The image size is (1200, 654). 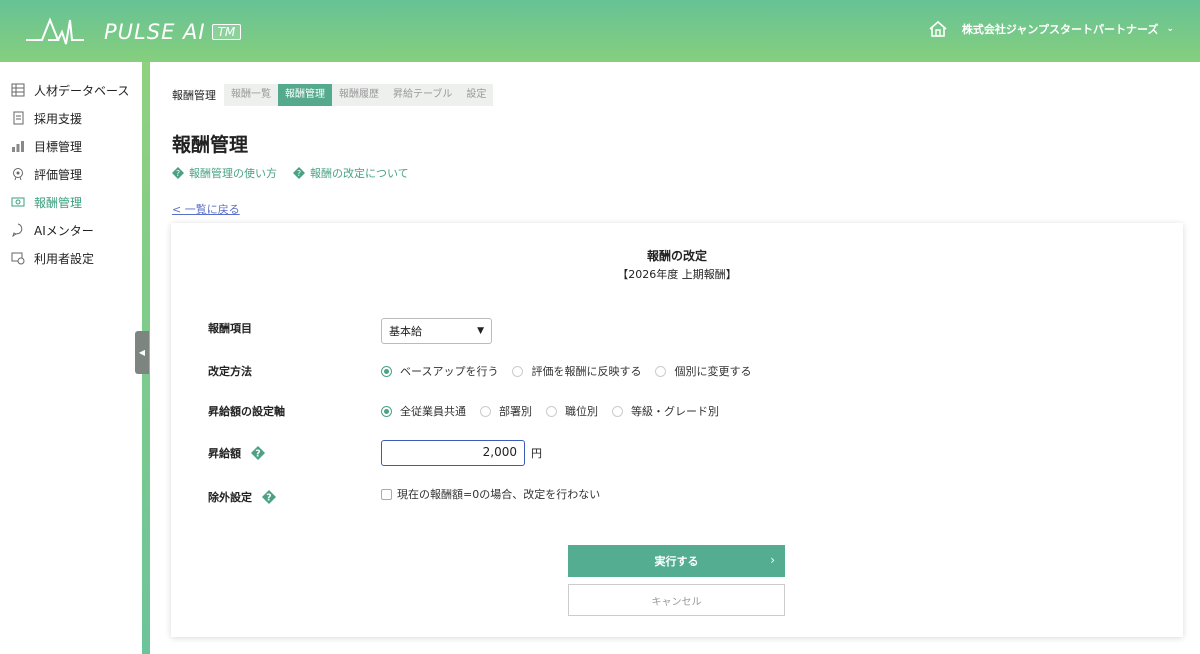 What do you see at coordinates (359, 173) in the screenshot?
I see `help-link-label: 報酬の改定について` at bounding box center [359, 173].